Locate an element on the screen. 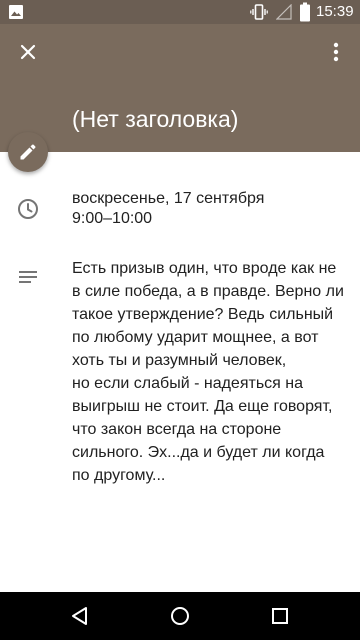 This screenshot has width=360, height=640. close-icon is located at coordinates (28, 52).